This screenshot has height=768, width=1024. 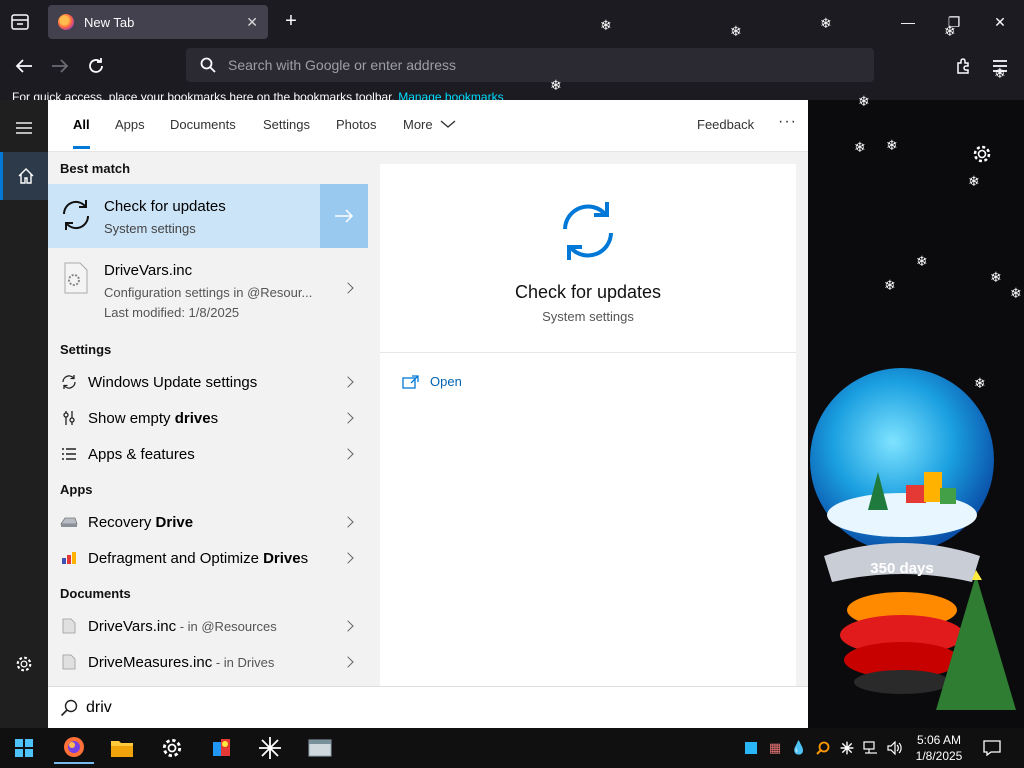 I want to click on close-tab-icon: ✕, so click(x=252, y=22).